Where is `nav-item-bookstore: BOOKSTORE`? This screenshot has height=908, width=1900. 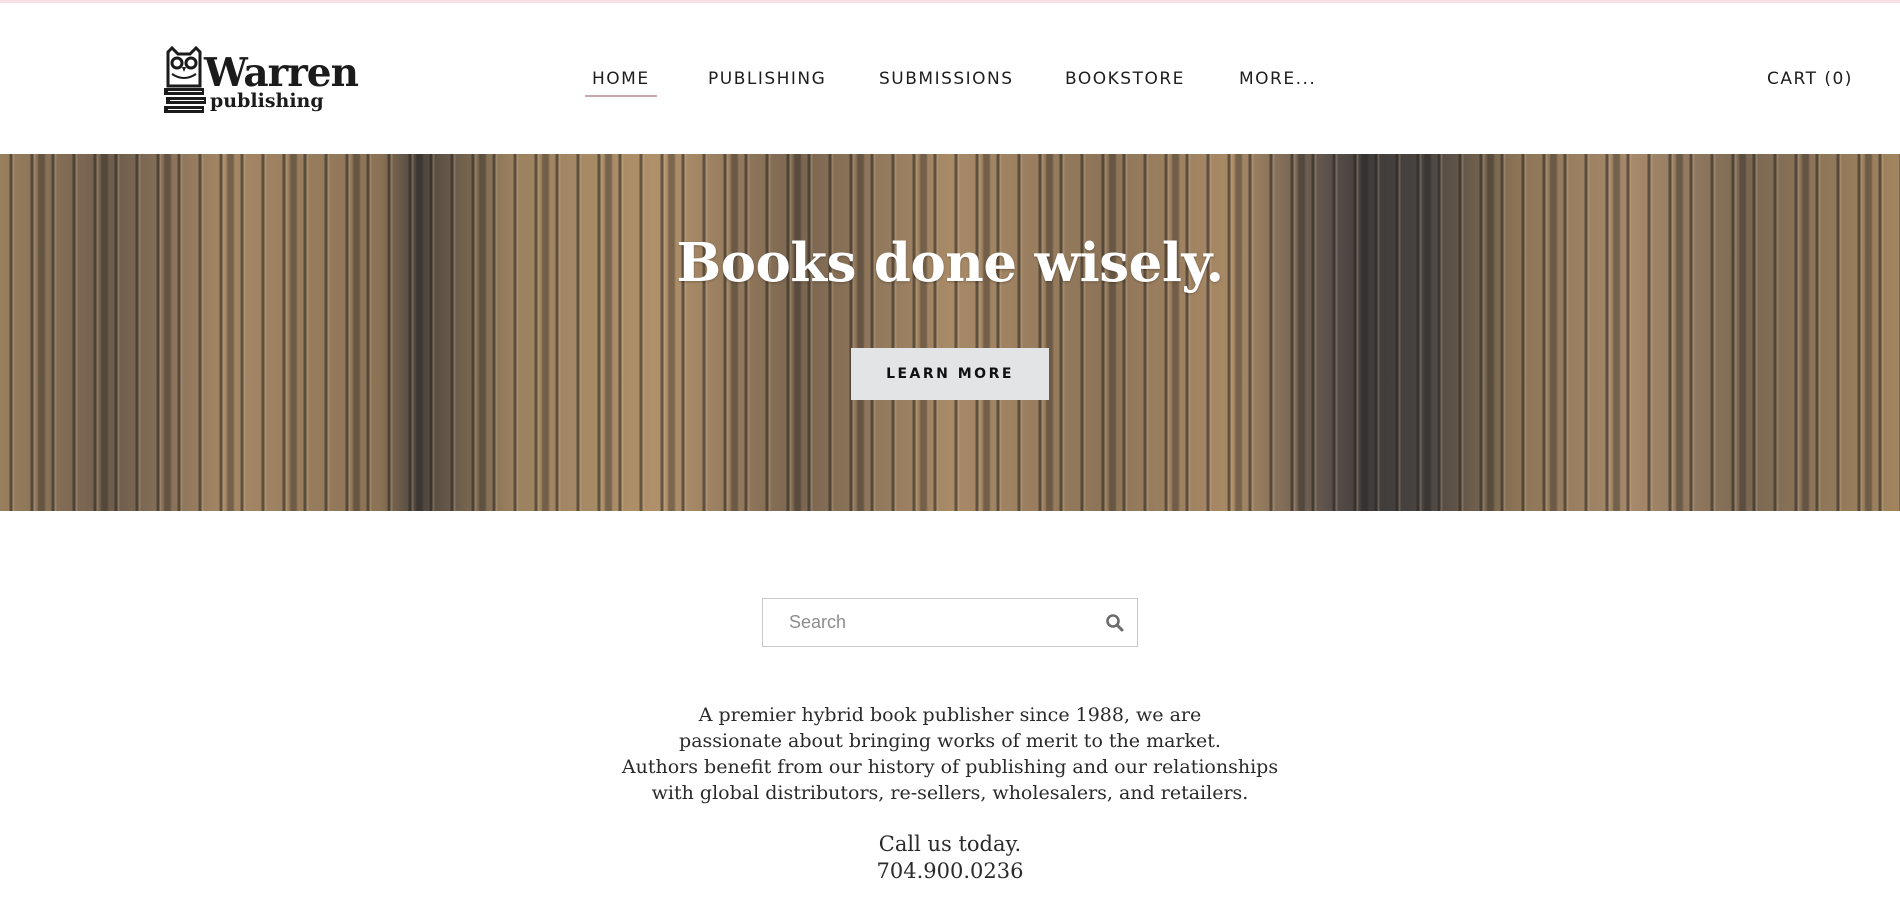 nav-item-bookstore: BOOKSTORE is located at coordinates (1125, 79).